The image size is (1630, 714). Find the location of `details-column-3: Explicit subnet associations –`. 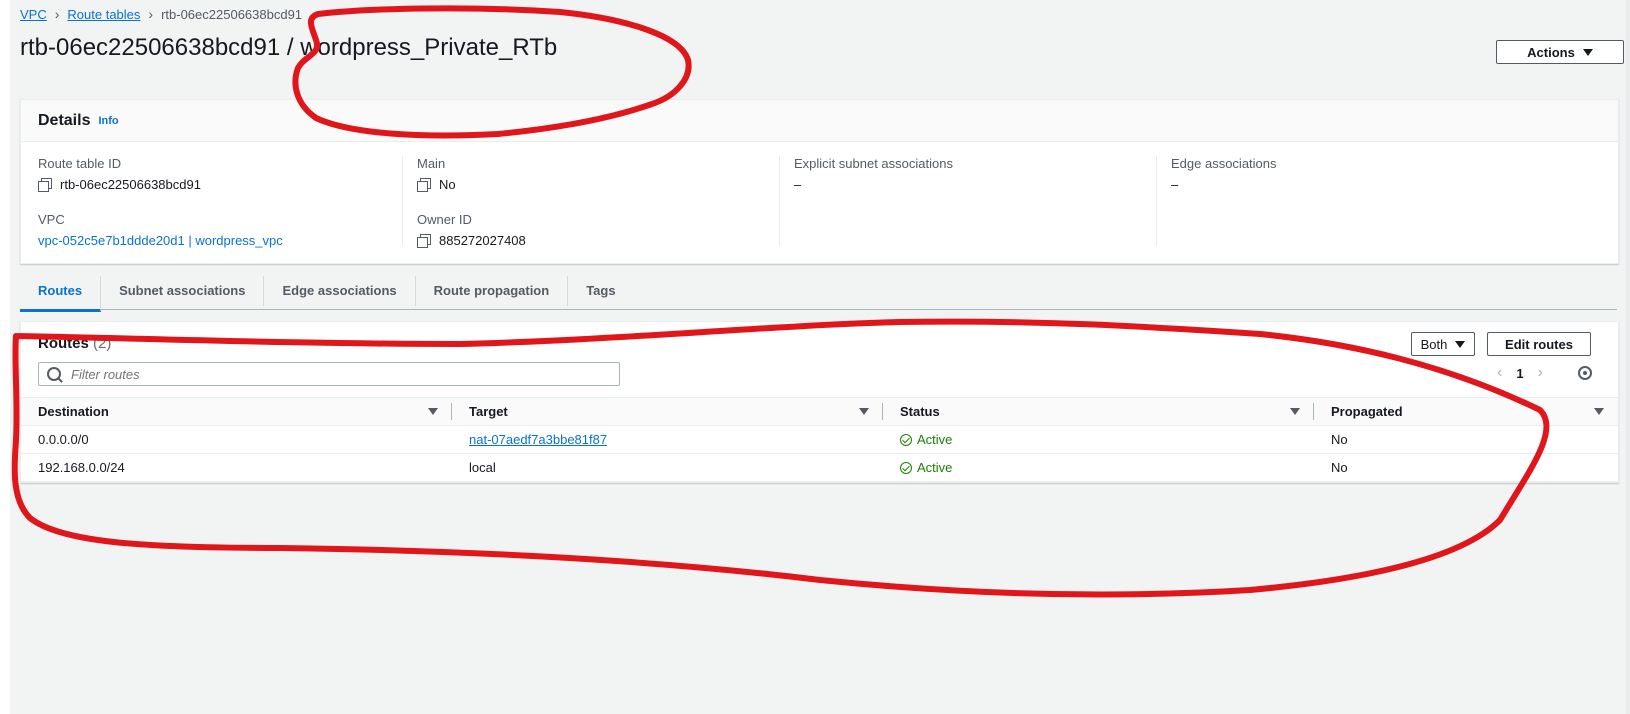

details-column-3: Explicit subnet associations – is located at coordinates (966, 201).